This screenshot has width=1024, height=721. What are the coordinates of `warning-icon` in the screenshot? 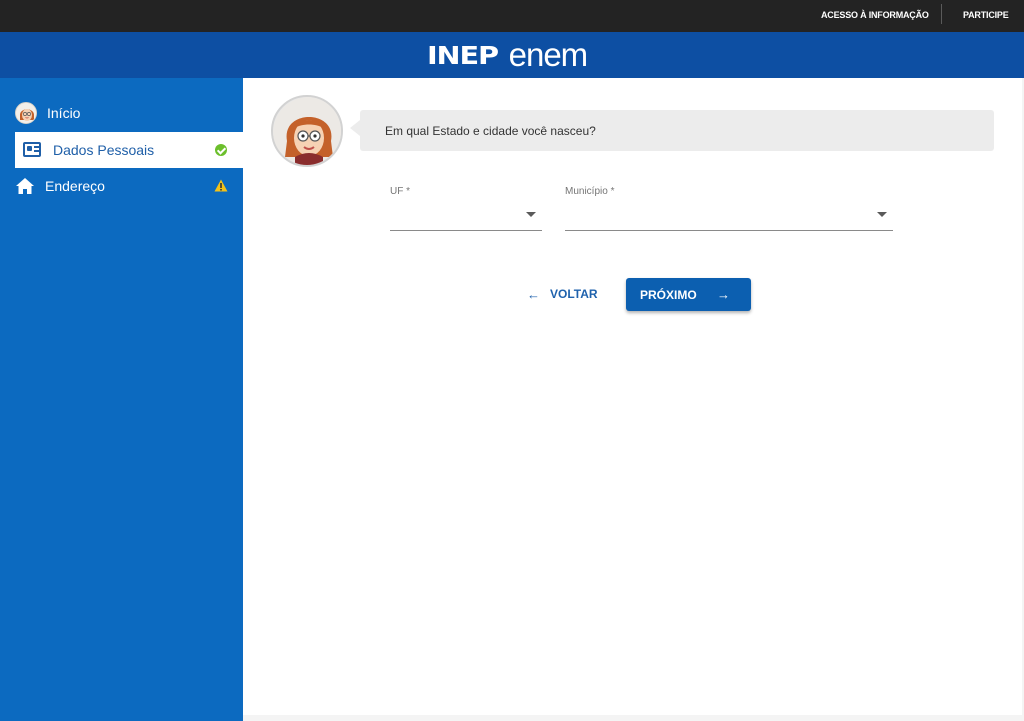 It's located at (221, 185).